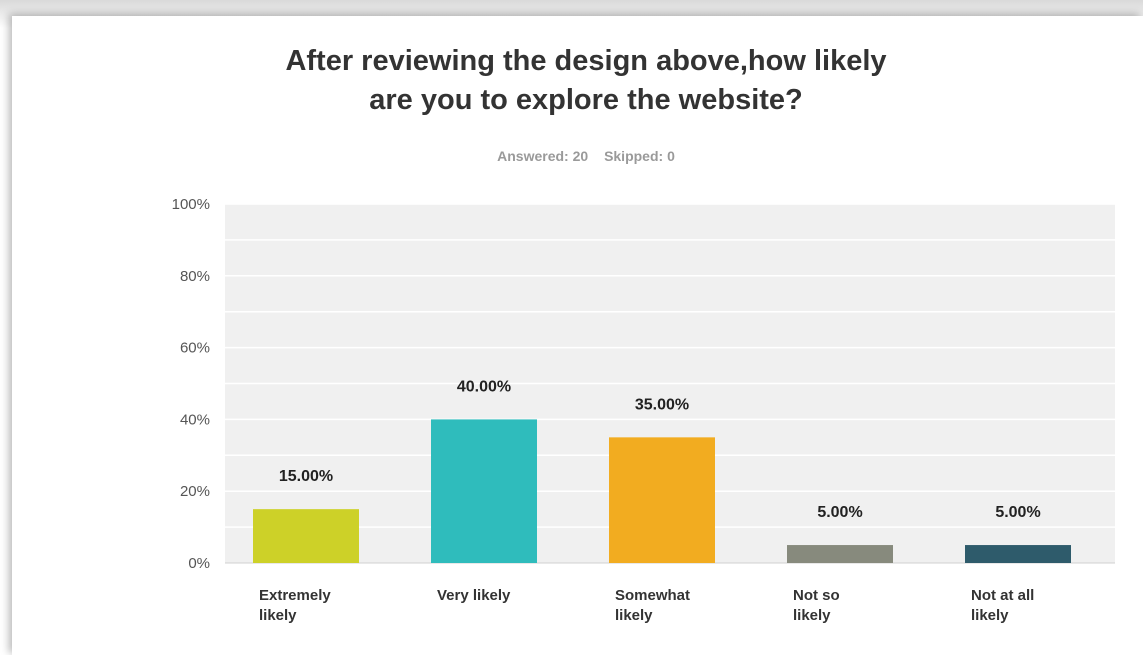 This screenshot has width=1143, height=655. What do you see at coordinates (1003, 605) in the screenshot?
I see `x-tick-label: Not at all likely` at bounding box center [1003, 605].